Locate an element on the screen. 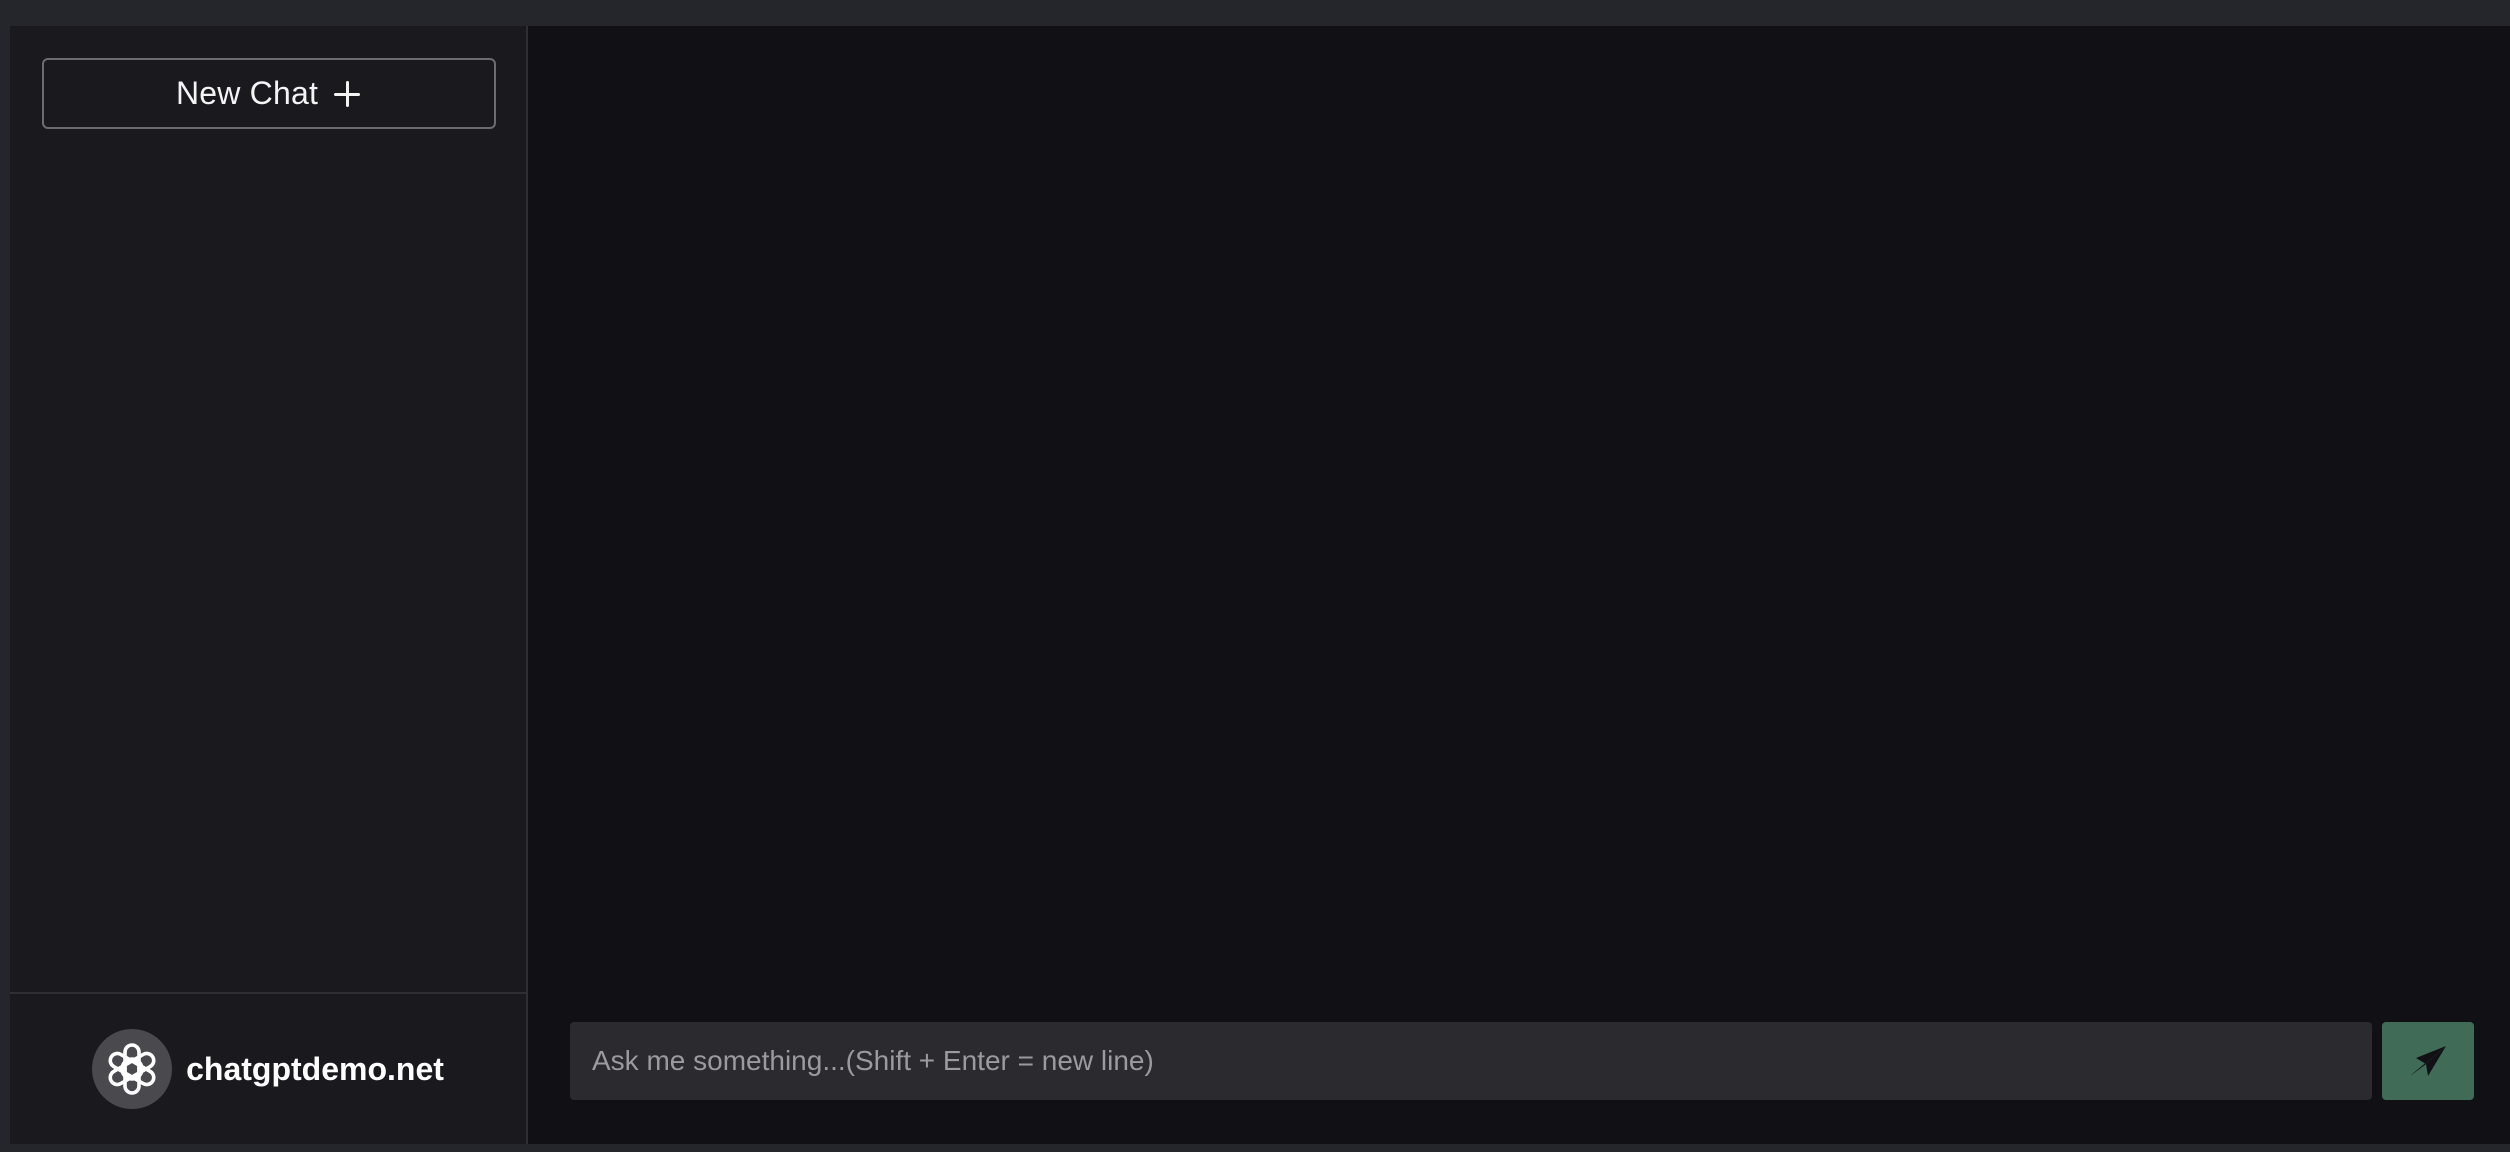  sidebar-footer: chatgptdemo.net is located at coordinates (268, 1068).